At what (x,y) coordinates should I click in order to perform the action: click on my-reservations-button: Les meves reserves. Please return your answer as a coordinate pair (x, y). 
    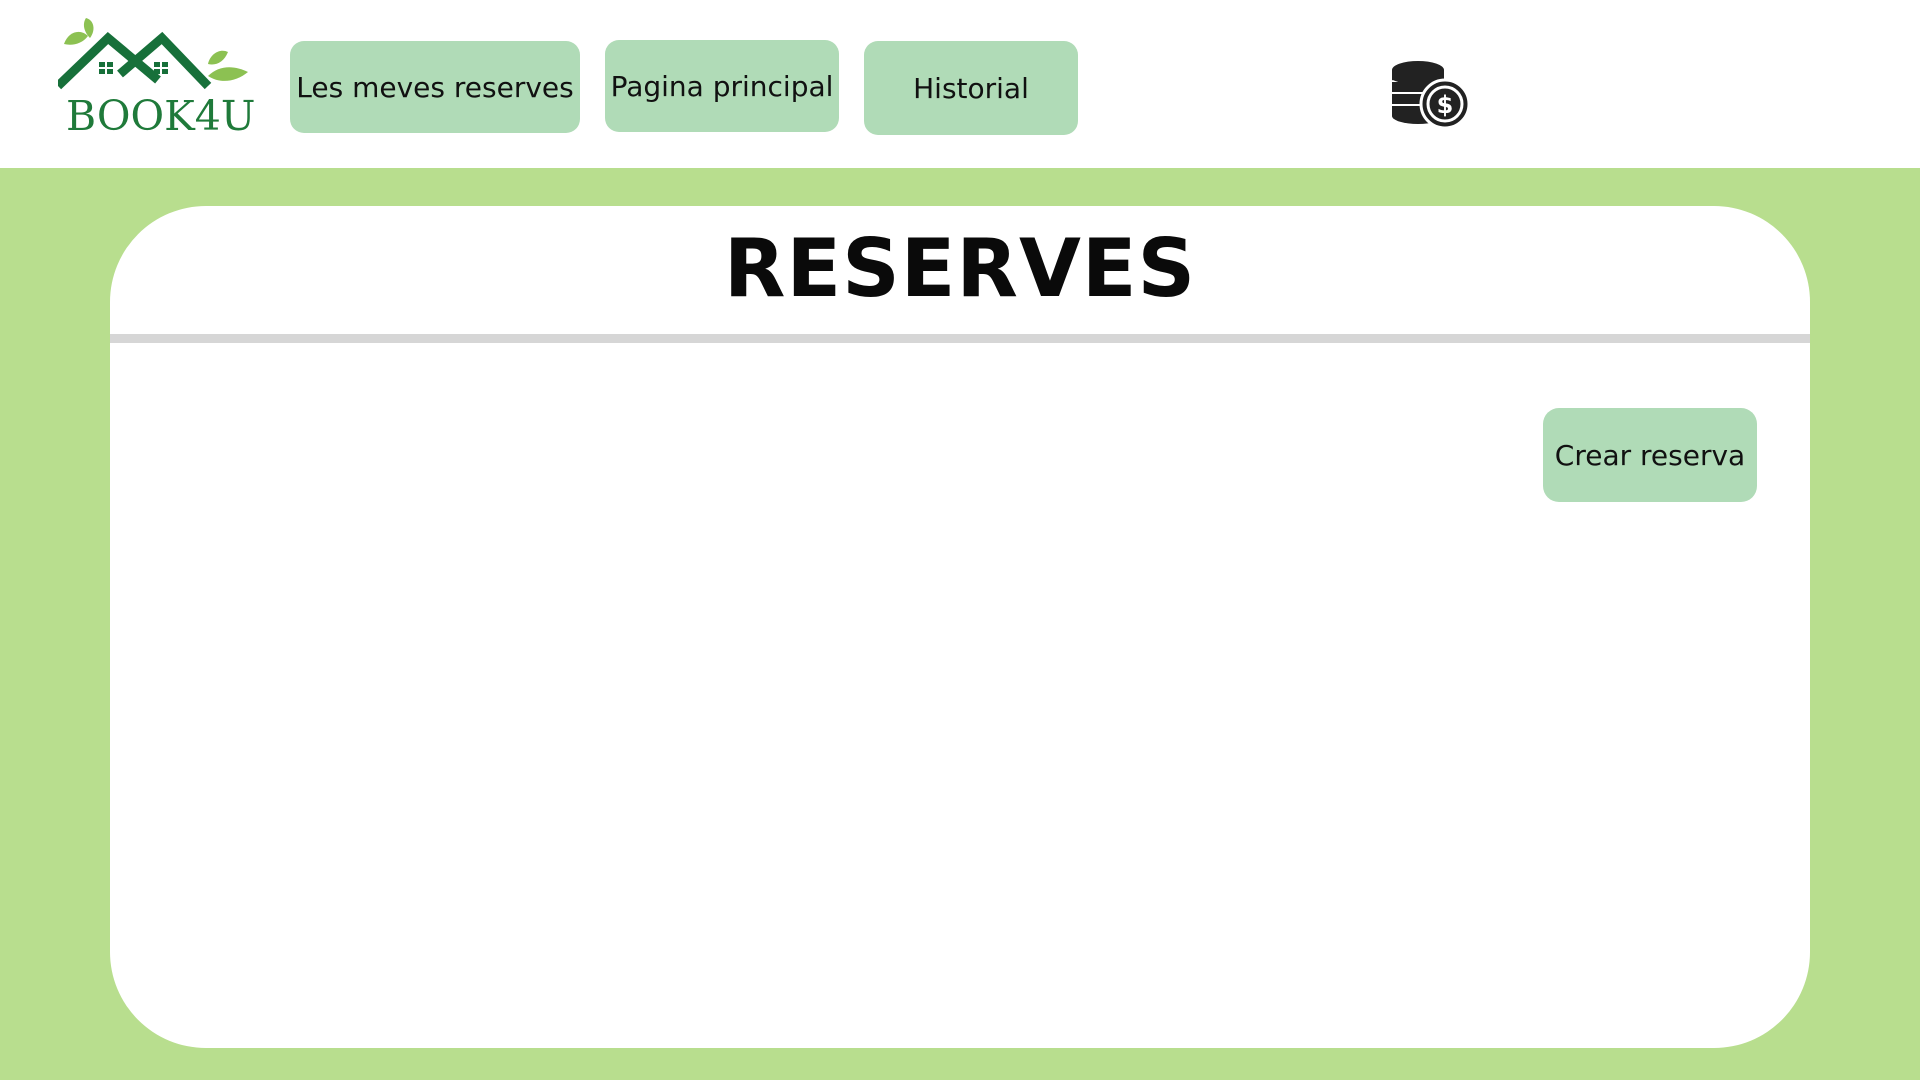
    Looking at the image, I should click on (435, 87).